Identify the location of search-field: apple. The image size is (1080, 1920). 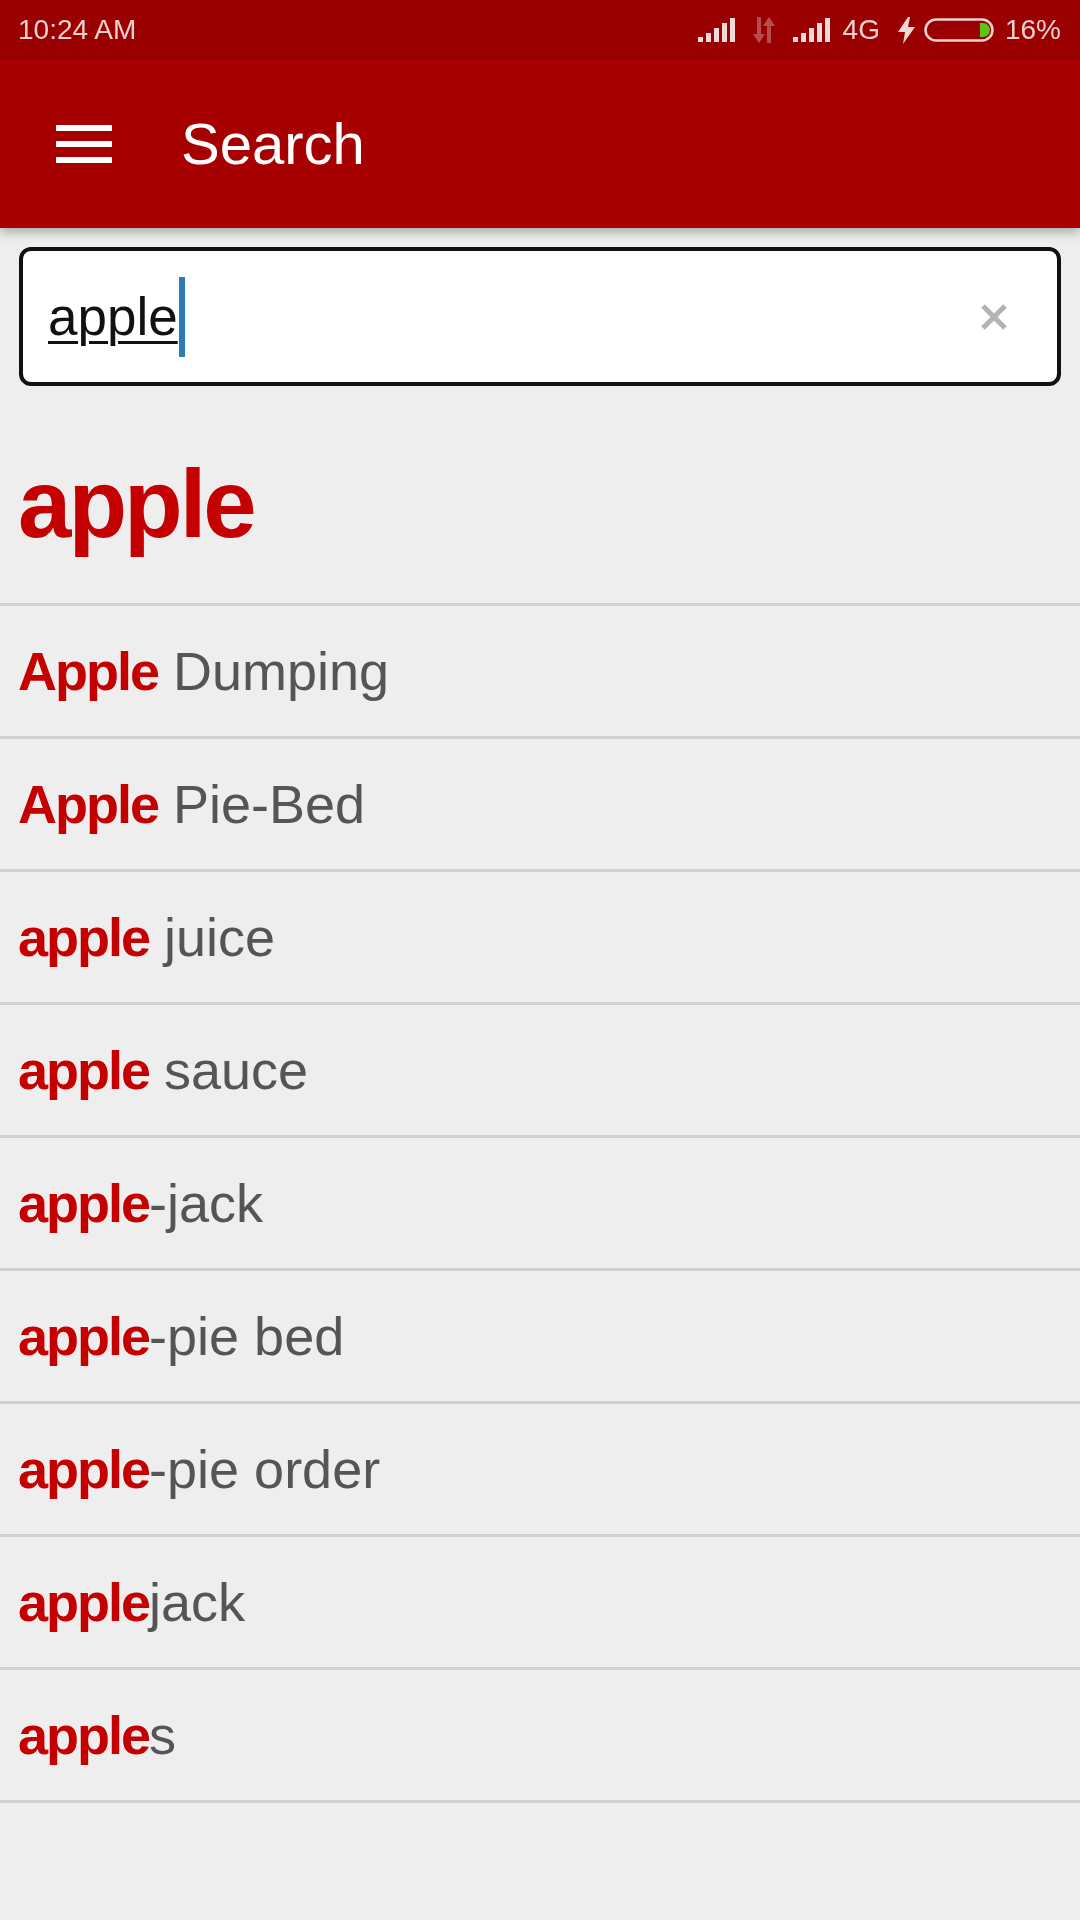
(540, 316).